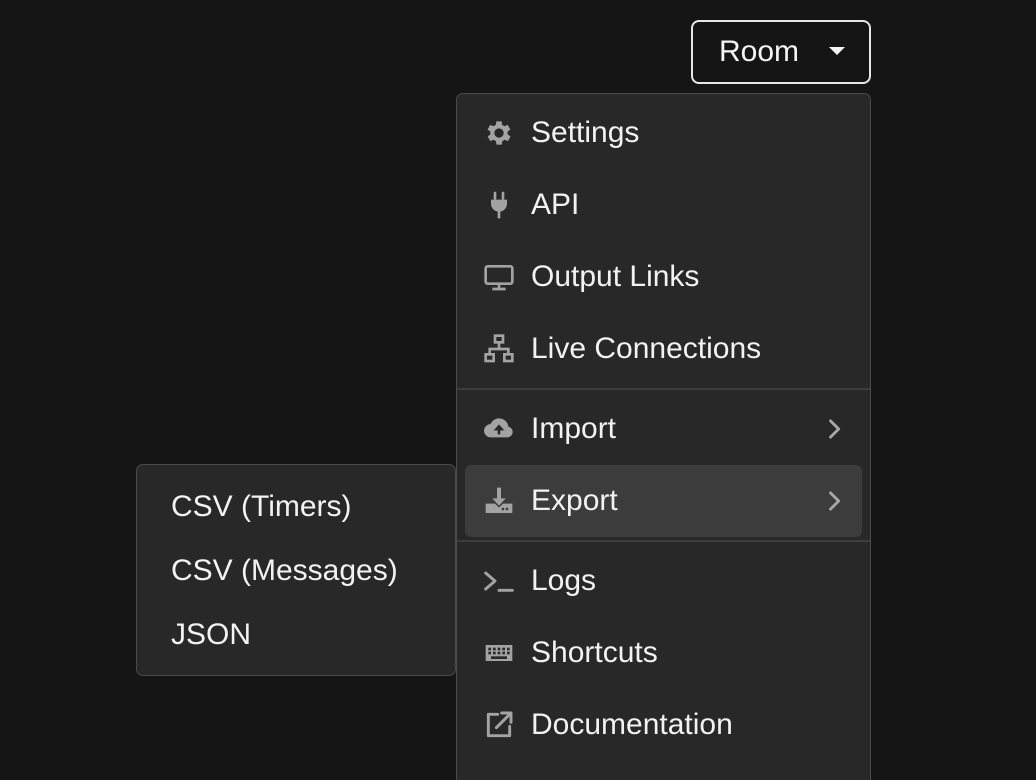  I want to click on menu-group-data: Import Export, so click(663, 465).